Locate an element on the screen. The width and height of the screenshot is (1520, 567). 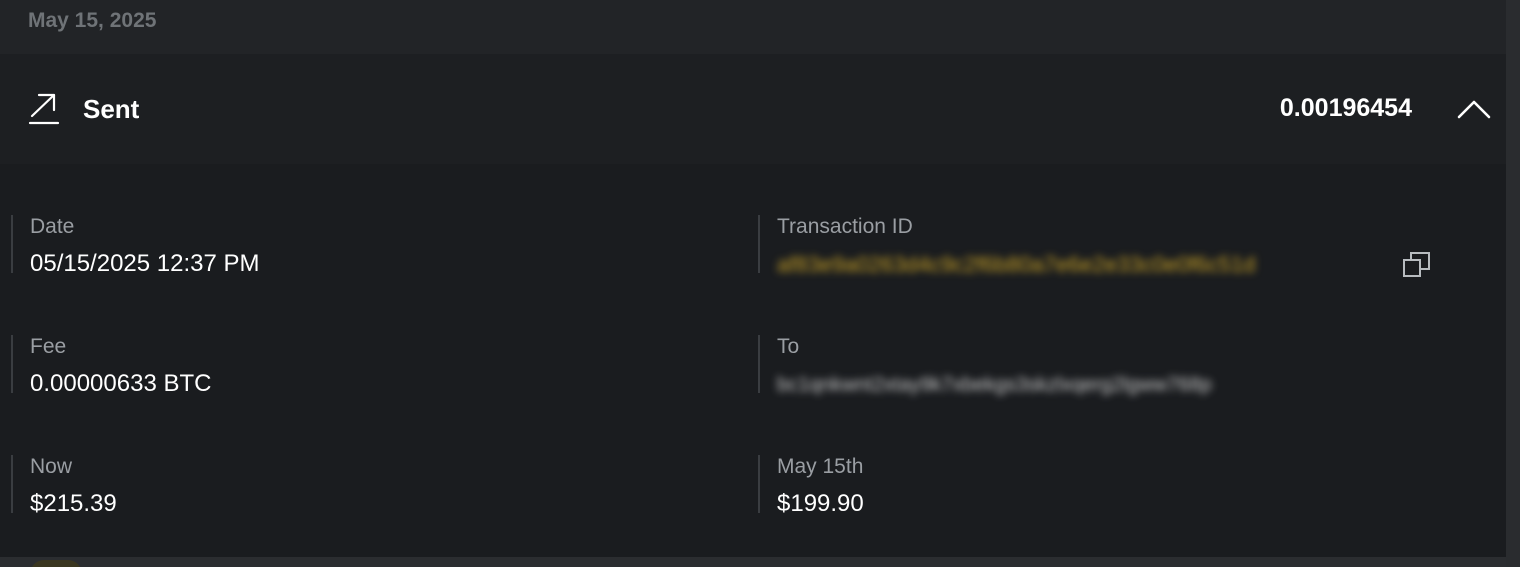
date-value: 05/15/2025 12:37 PM is located at coordinates (145, 263).